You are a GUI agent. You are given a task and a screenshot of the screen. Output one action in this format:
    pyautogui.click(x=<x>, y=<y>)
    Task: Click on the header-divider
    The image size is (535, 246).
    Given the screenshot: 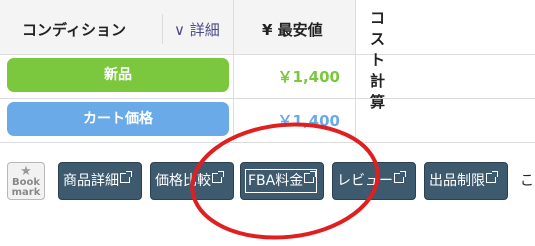 What is the action you would take?
    pyautogui.click(x=162, y=29)
    